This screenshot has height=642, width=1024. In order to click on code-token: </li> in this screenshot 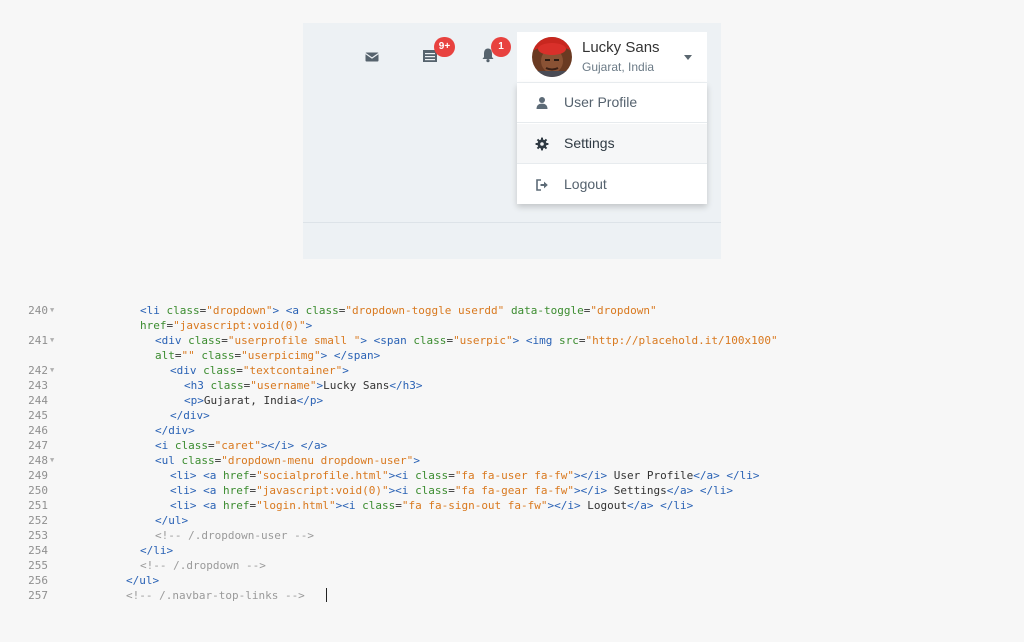, I will do `click(157, 550)`.